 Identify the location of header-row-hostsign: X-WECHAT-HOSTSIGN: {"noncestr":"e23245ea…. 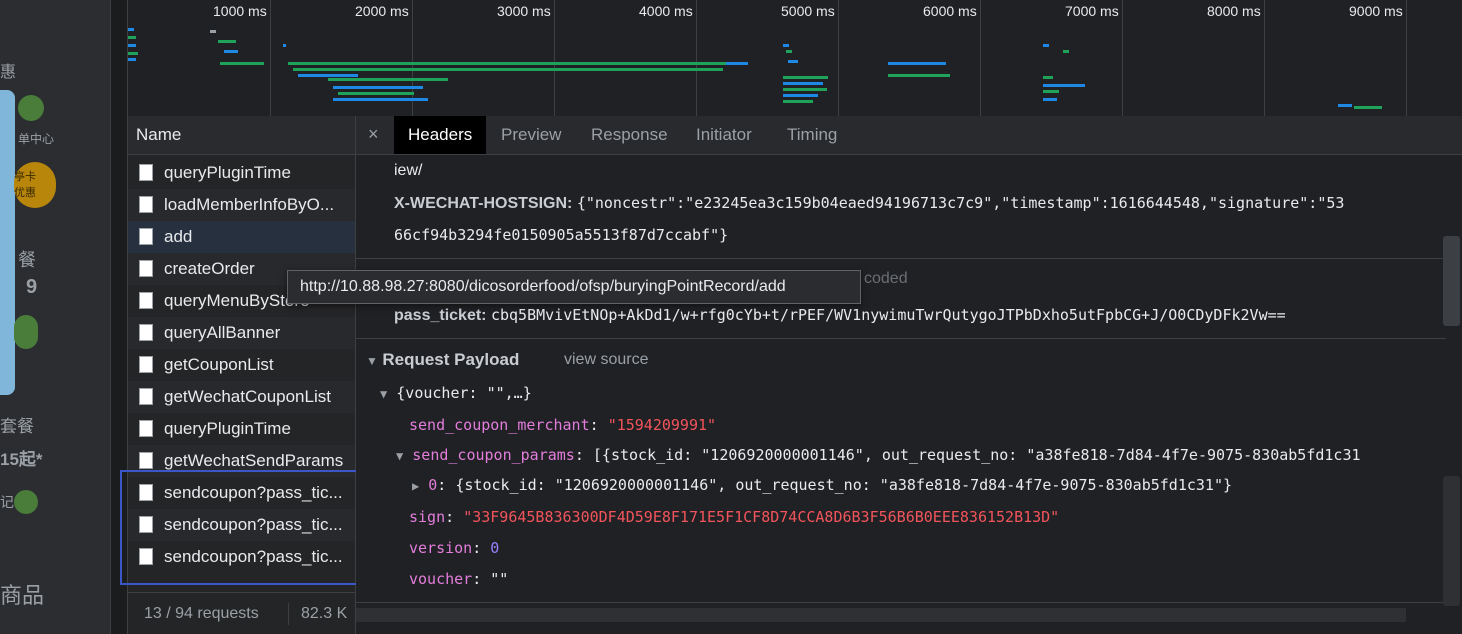
(869, 203).